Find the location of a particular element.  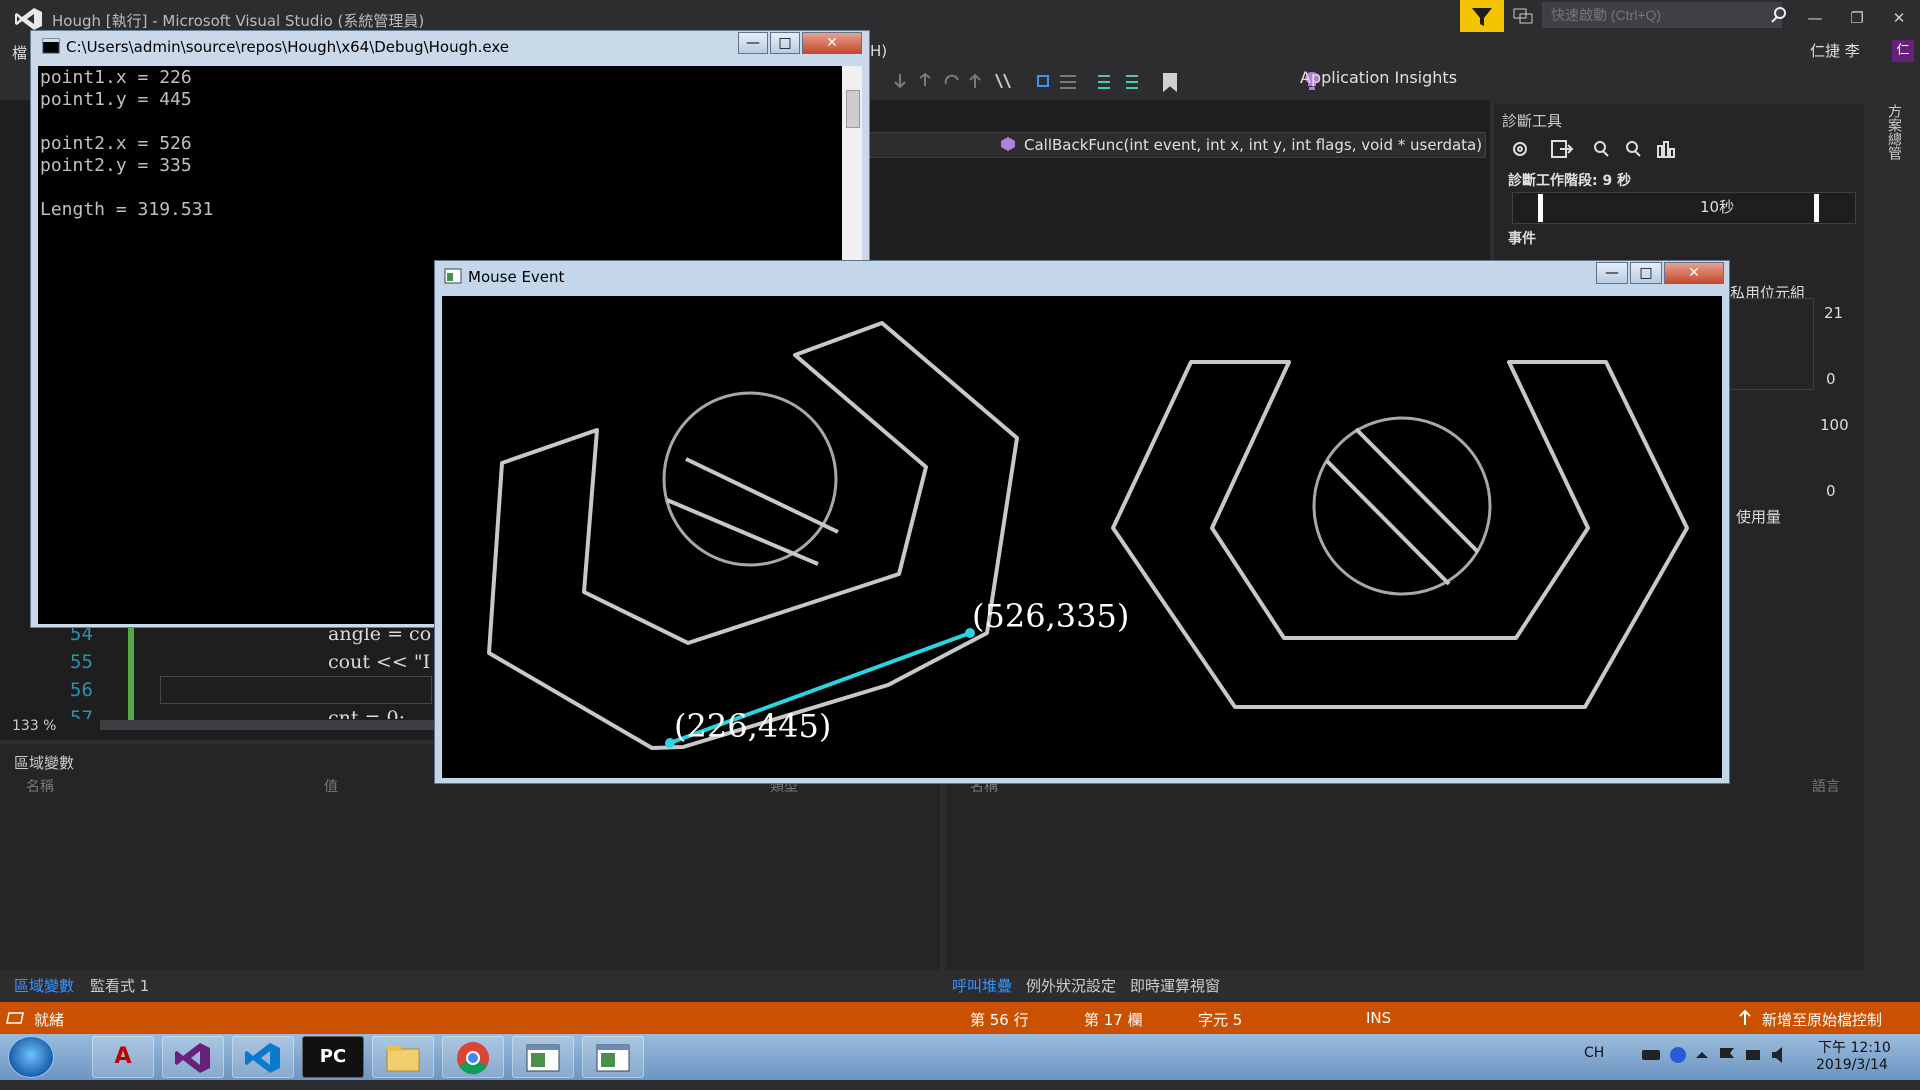

status-ready: 就緒 is located at coordinates (49, 1020).